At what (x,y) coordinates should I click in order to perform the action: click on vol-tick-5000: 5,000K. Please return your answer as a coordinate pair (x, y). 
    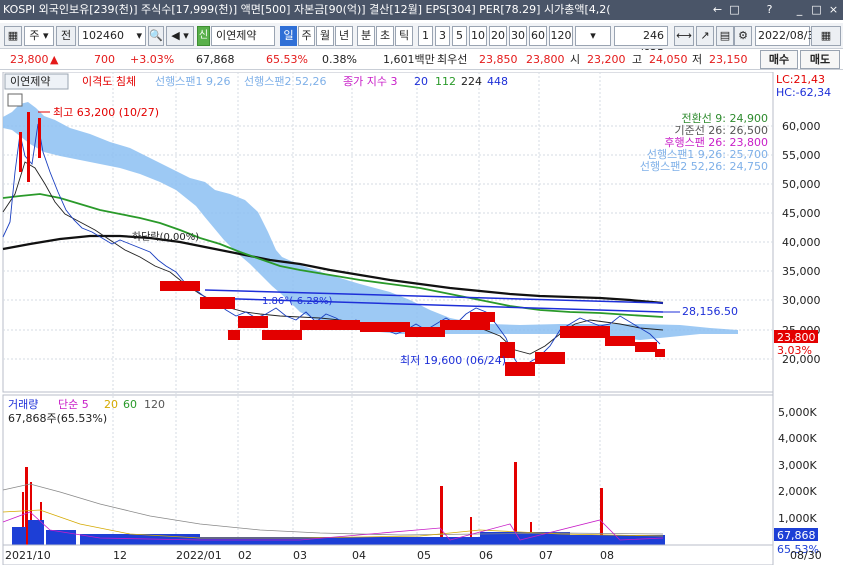
    Looking at the image, I should click on (797, 412).